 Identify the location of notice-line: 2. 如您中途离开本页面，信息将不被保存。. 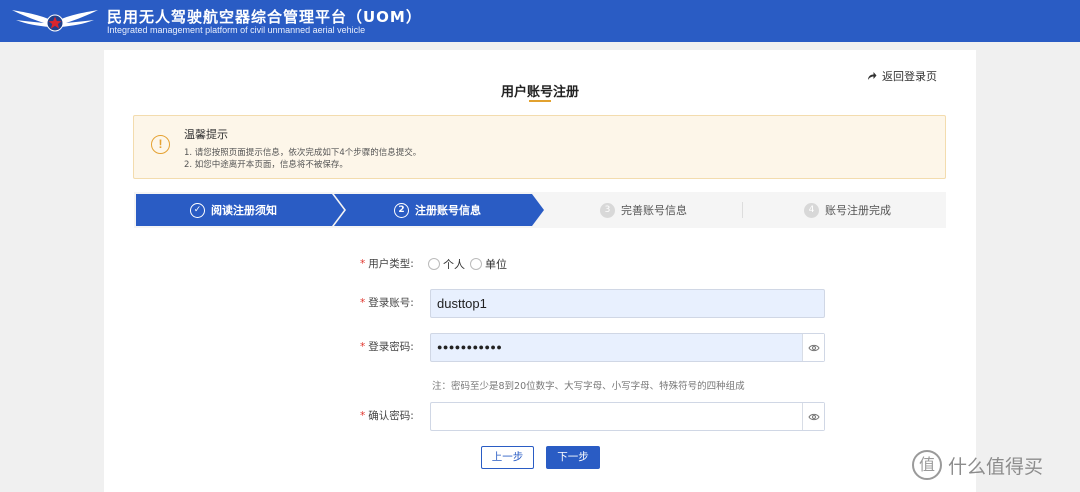
(266, 165).